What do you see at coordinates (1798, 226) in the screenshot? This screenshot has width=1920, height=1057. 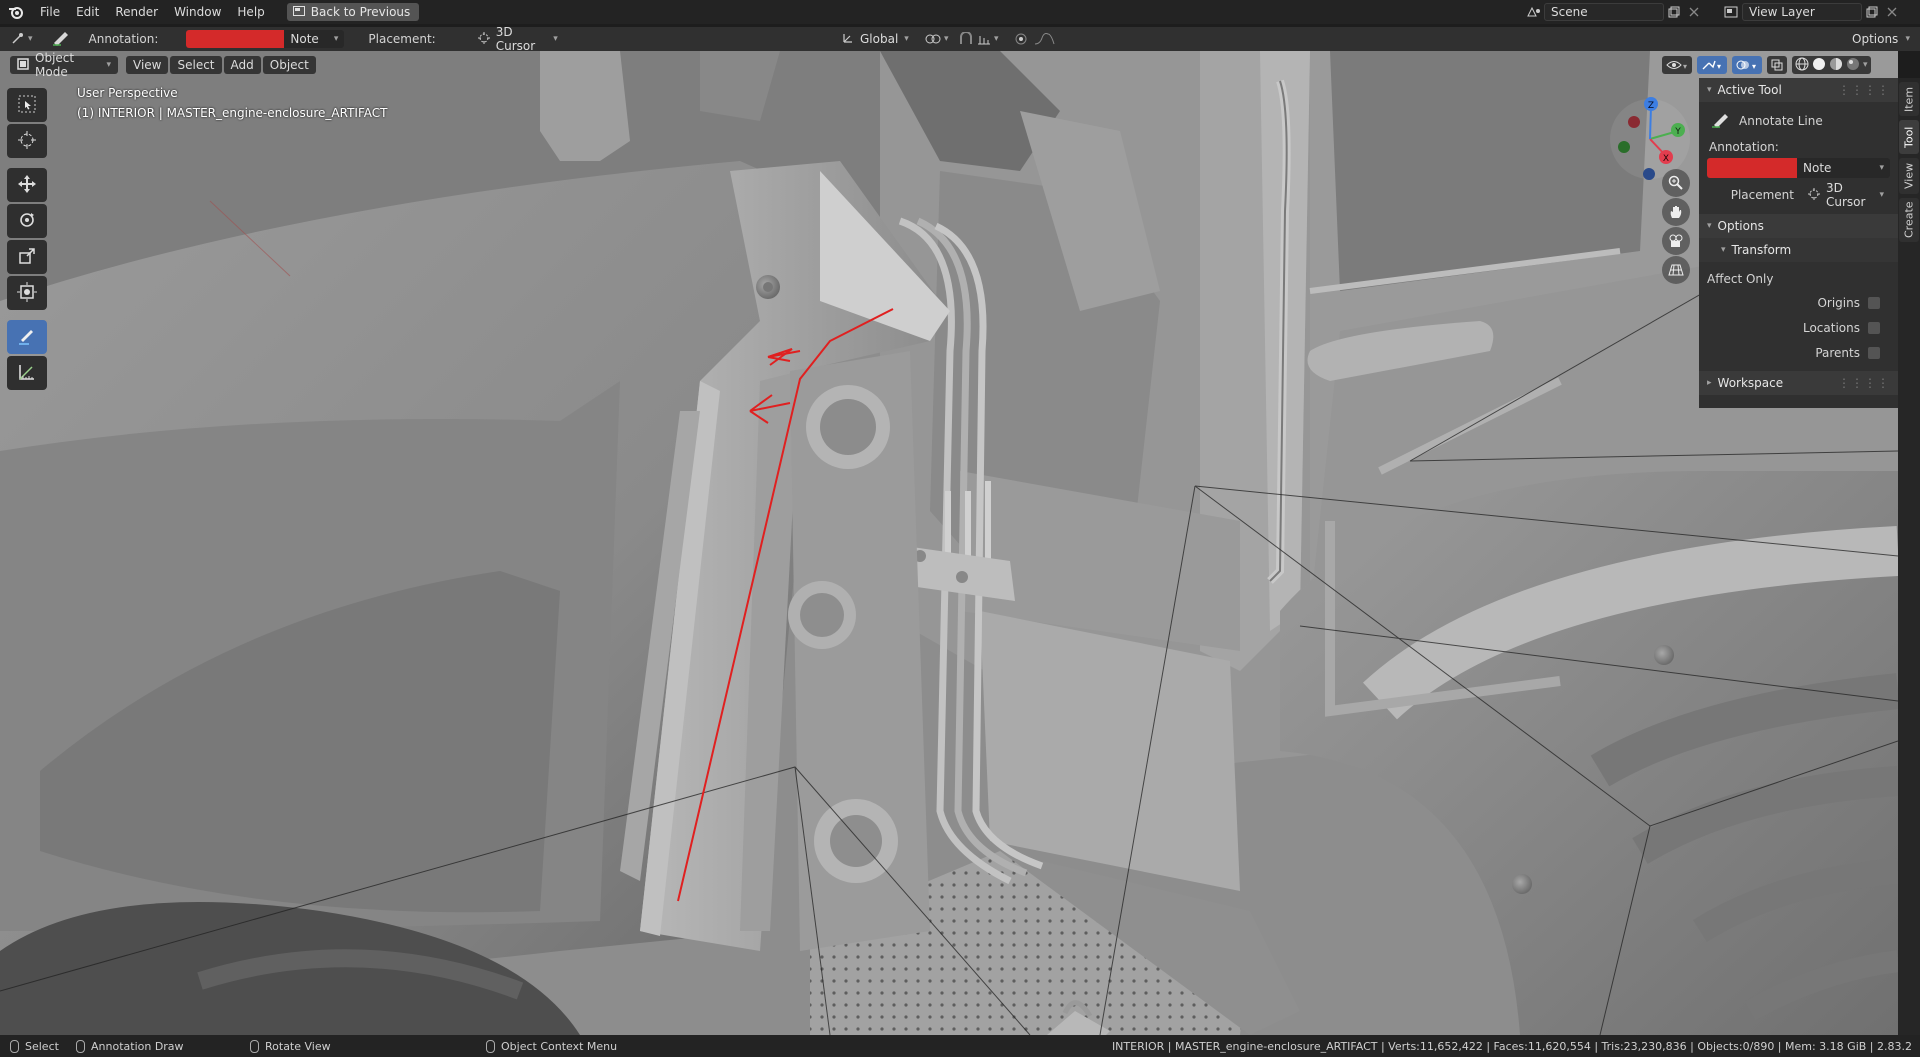 I see `options-panel-header: ▾ Options` at bounding box center [1798, 226].